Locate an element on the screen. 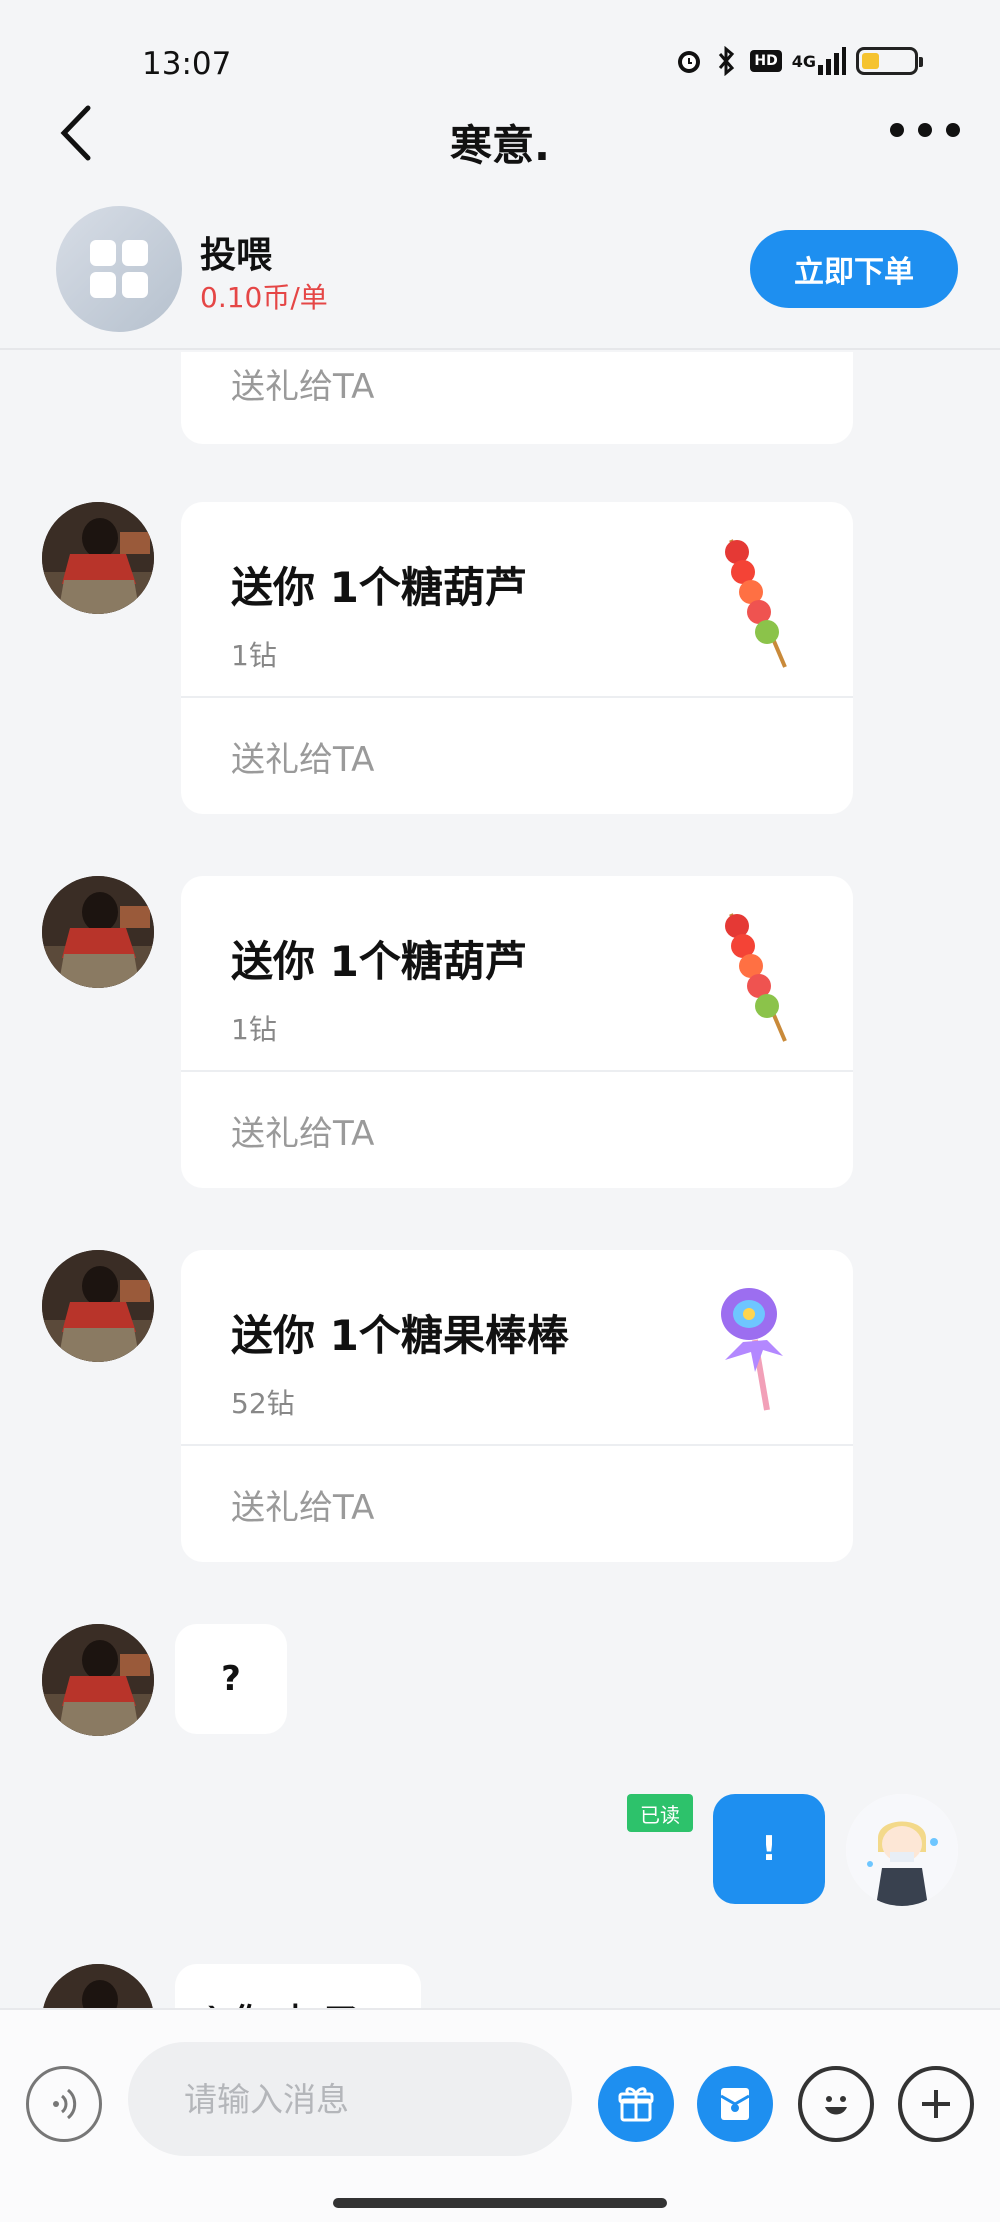 This screenshot has width=1000, height=2222. emoji-icon is located at coordinates (836, 2105).